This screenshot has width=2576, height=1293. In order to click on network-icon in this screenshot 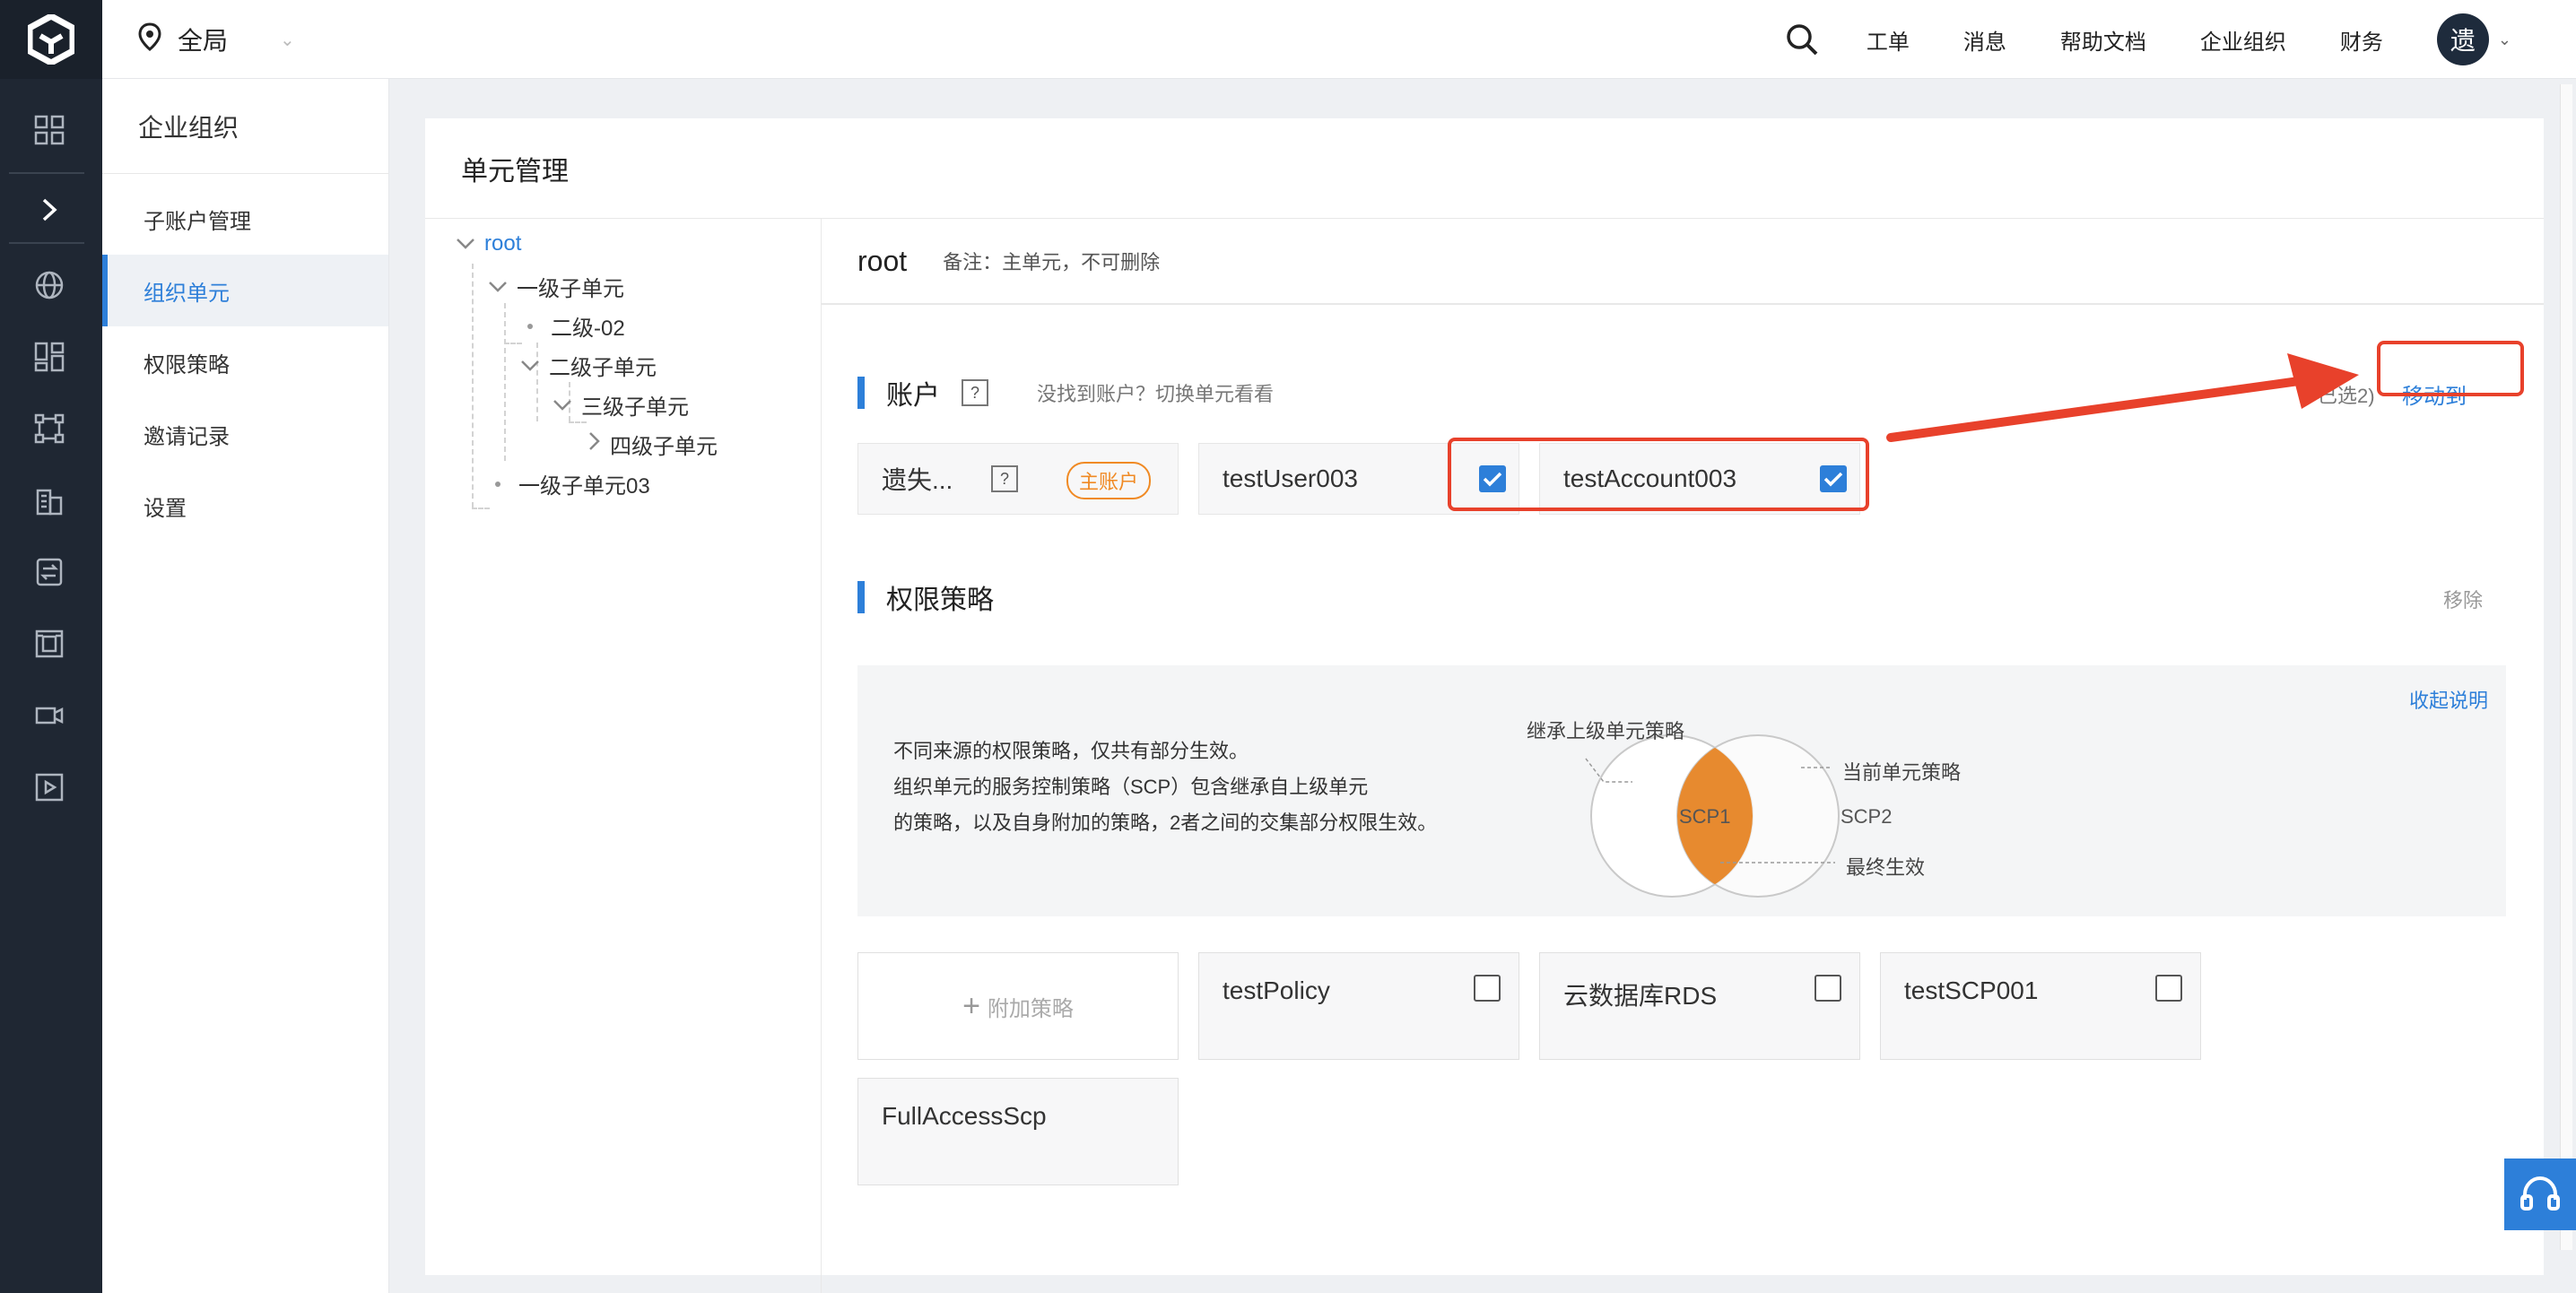, I will do `click(49, 429)`.